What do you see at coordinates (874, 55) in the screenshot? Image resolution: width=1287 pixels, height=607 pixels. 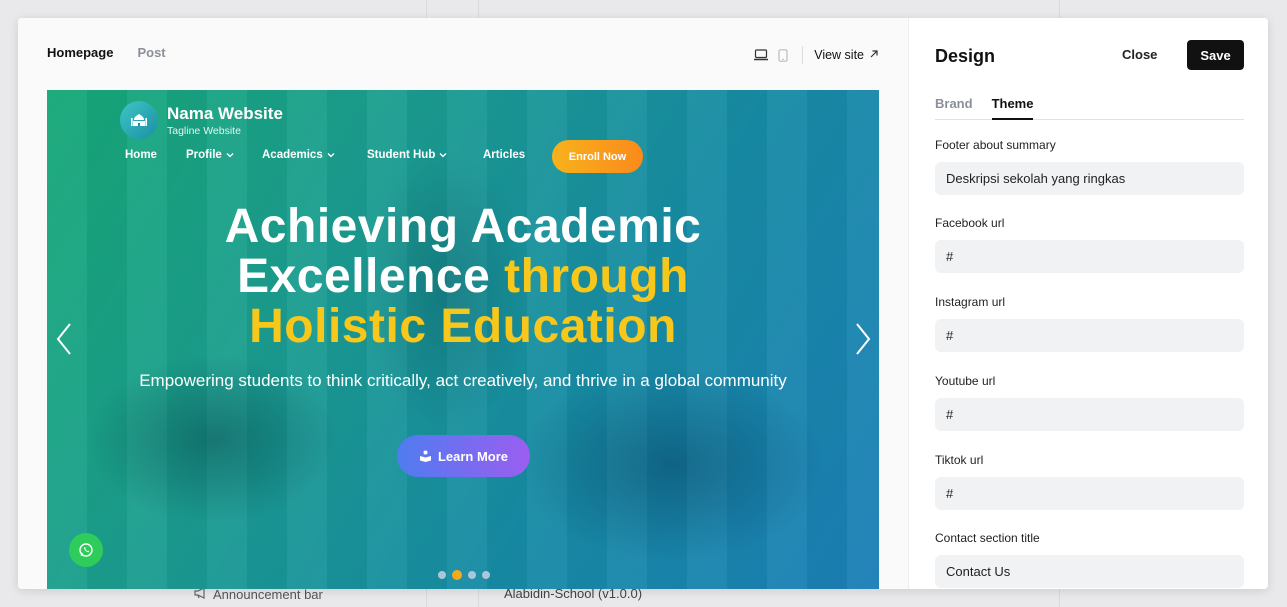 I see `external-link-icon` at bounding box center [874, 55].